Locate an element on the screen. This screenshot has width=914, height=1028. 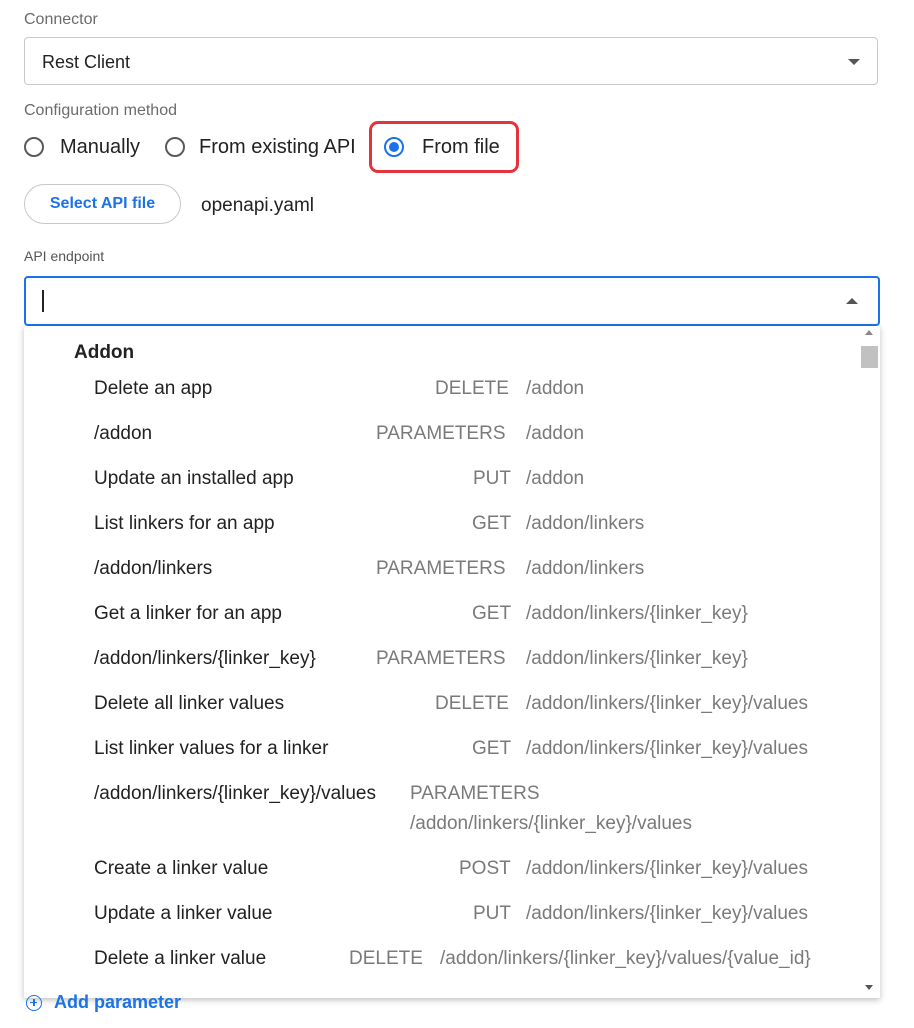
group-title: Addon is located at coordinates (104, 352).